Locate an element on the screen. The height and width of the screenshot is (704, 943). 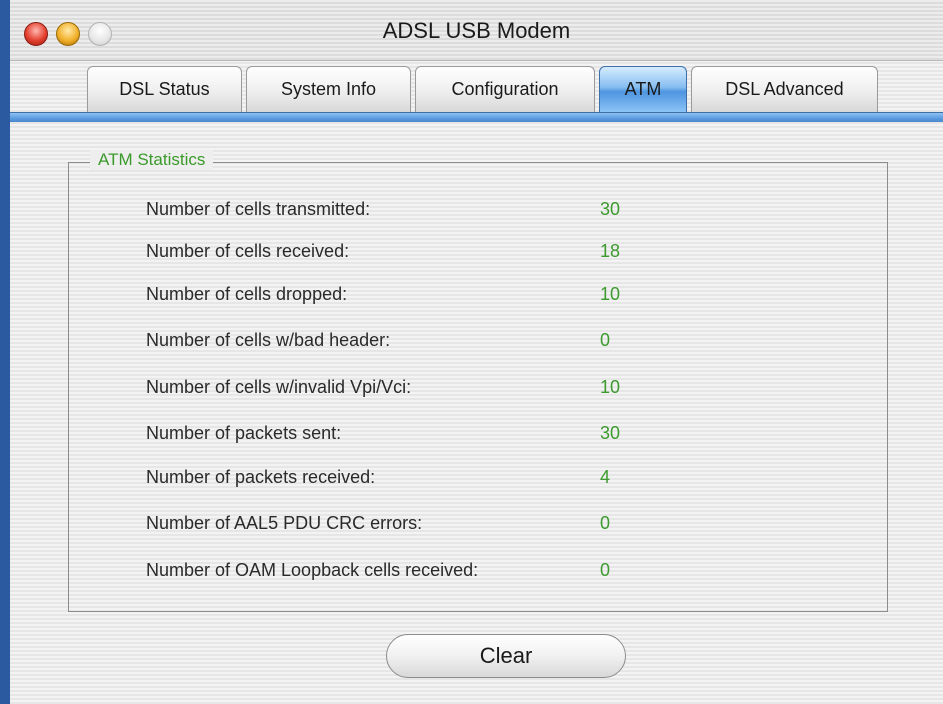
stat-label: Number of cells received: is located at coordinates (248, 251).